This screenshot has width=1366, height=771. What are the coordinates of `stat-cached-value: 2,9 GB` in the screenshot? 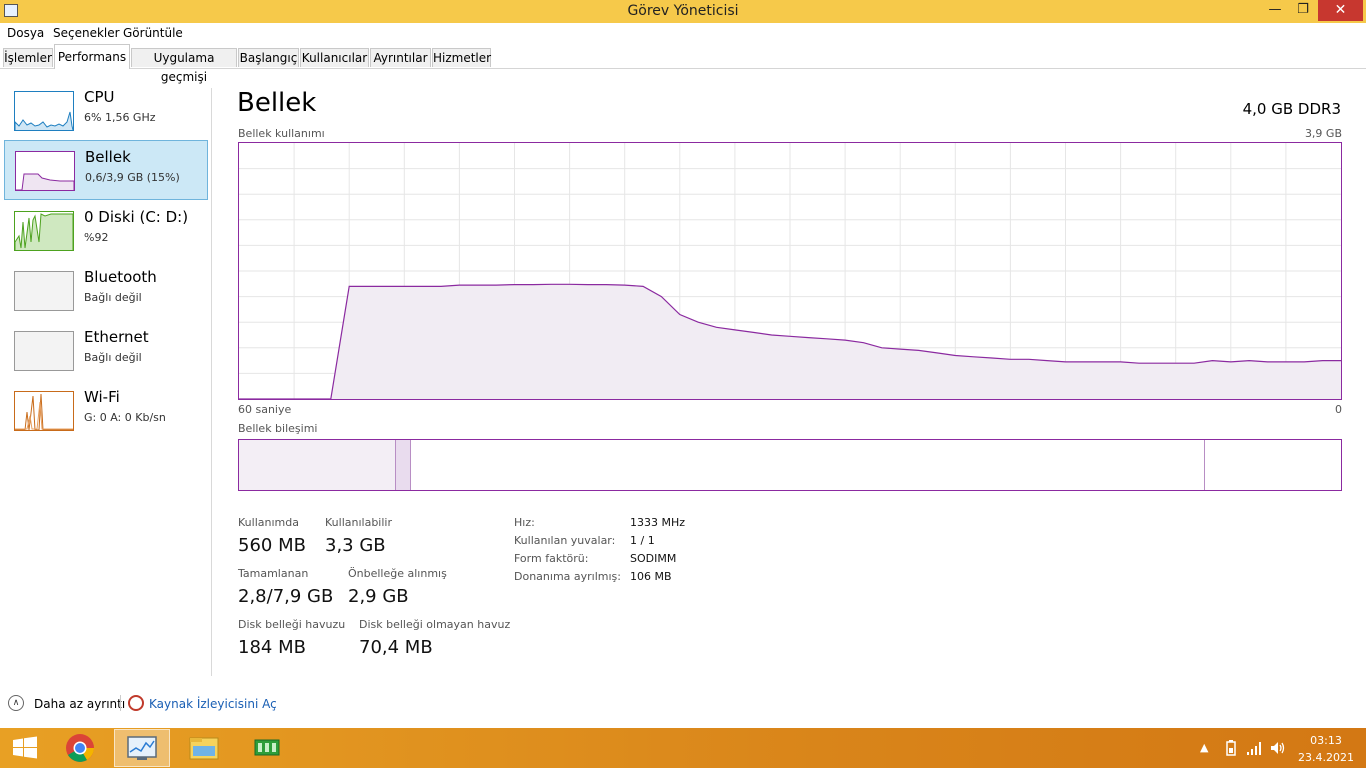 It's located at (378, 596).